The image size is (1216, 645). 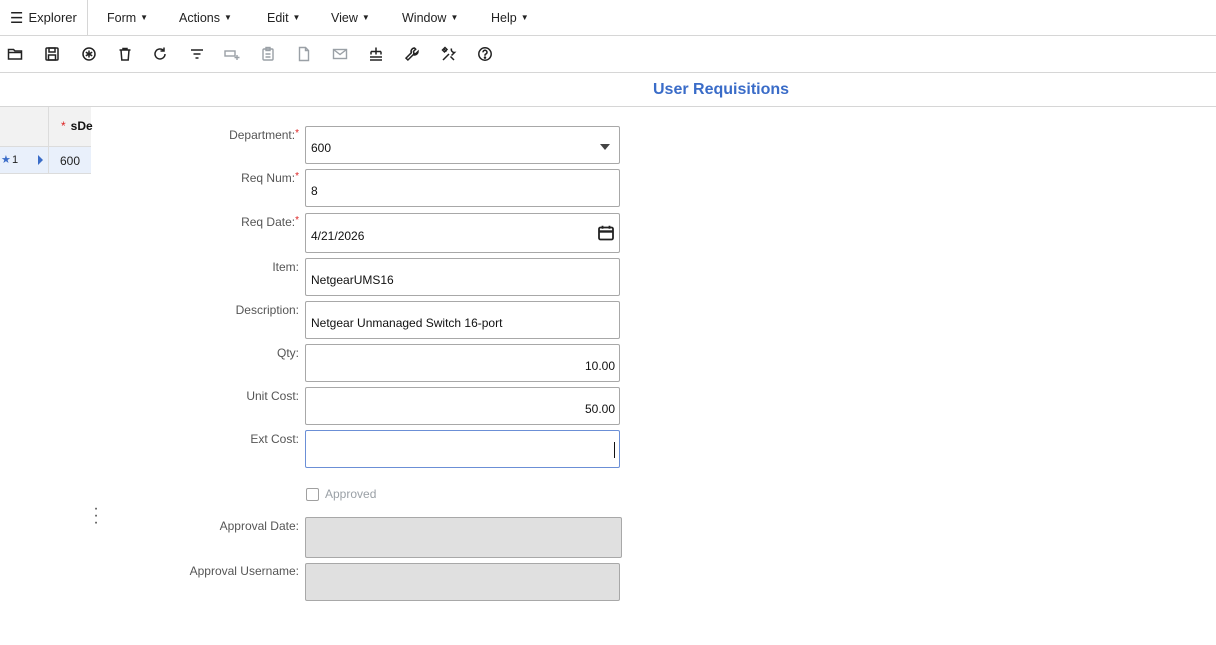 What do you see at coordinates (270, 222) in the screenshot?
I see `req-date-label: Req Date:*` at bounding box center [270, 222].